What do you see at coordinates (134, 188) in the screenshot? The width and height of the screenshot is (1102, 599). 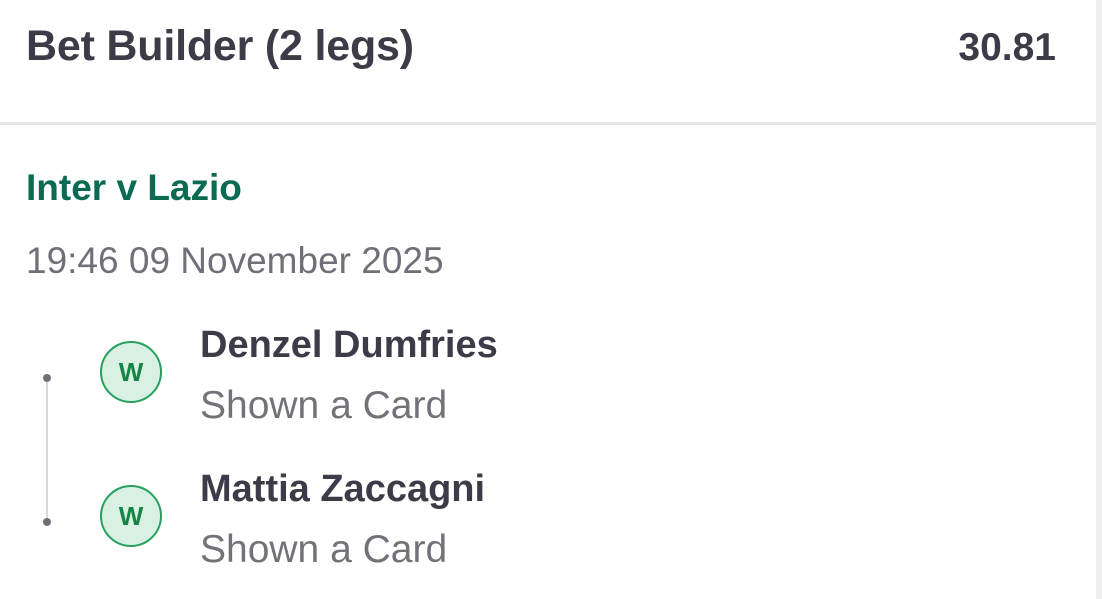 I see `match-name-link: Inter v Lazio` at bounding box center [134, 188].